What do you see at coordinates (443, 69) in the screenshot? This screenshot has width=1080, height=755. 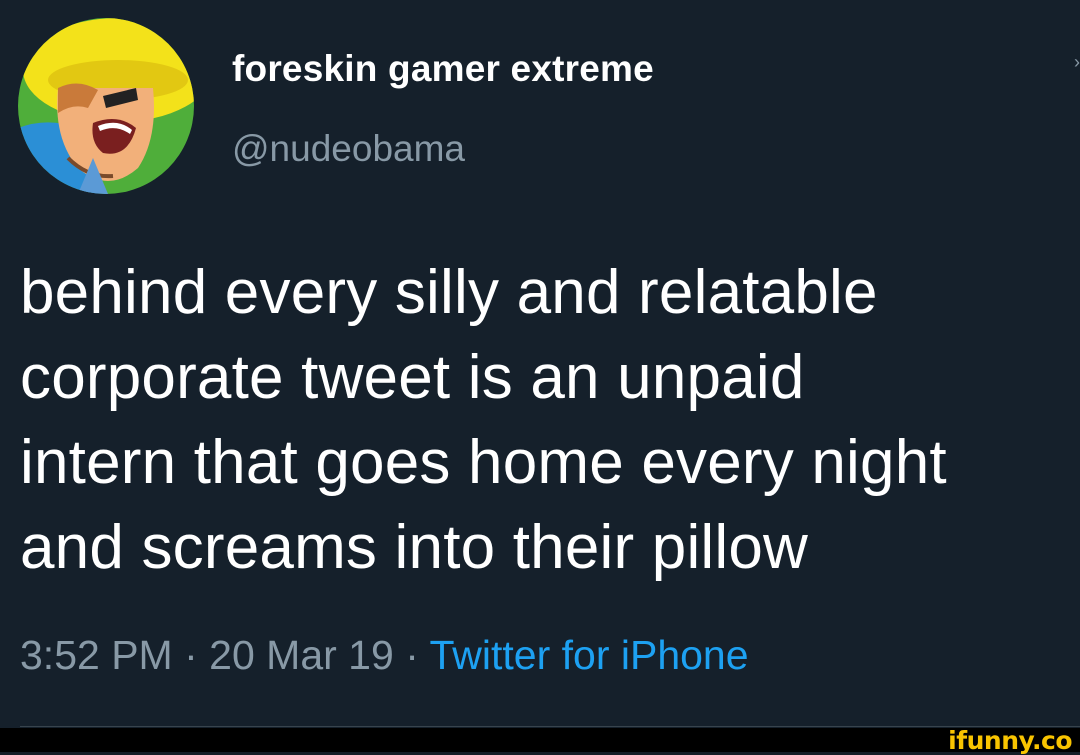 I see `display-name: foreskin gamer extreme` at bounding box center [443, 69].